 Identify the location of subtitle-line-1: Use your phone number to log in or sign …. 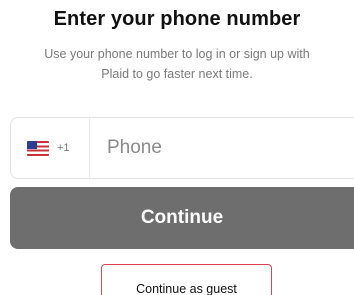
(177, 54).